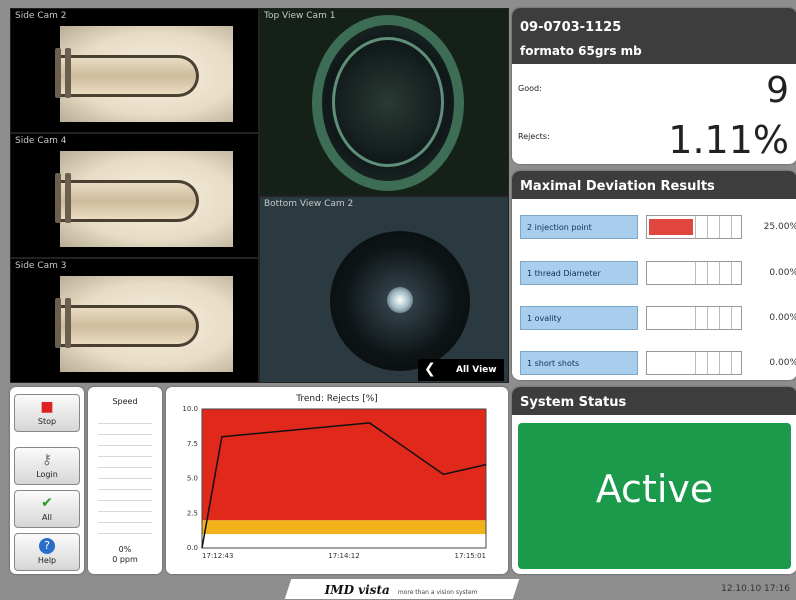 Image resolution: width=796 pixels, height=600 pixels. Describe the element at coordinates (476, 370) in the screenshot. I see `all-view-label: All View` at that location.